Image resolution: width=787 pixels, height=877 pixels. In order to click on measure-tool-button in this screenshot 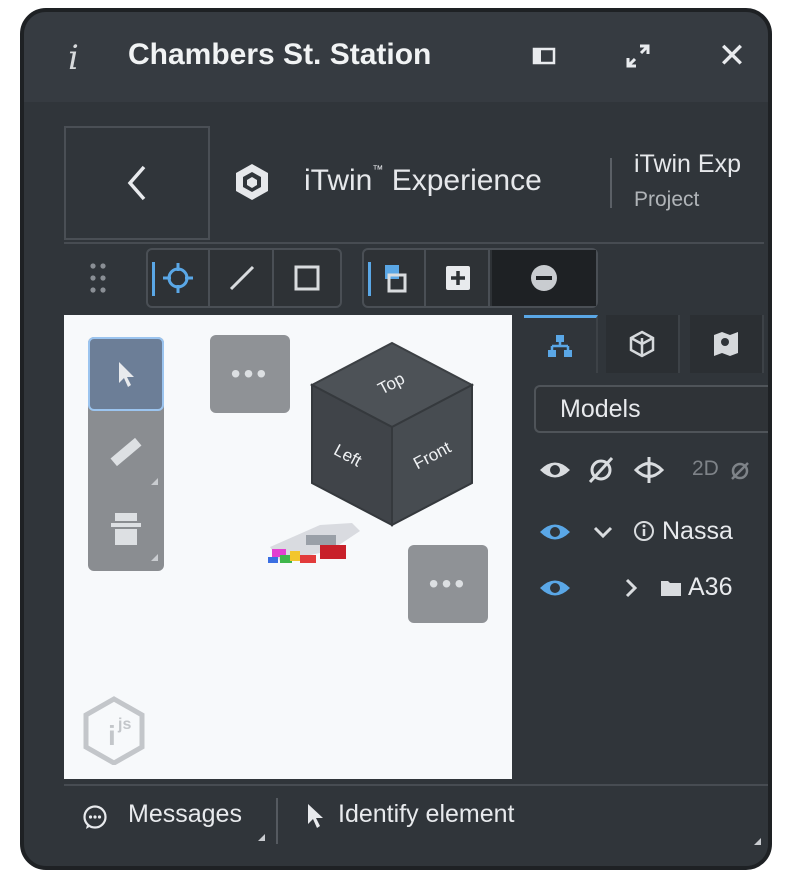, I will do `click(126, 453)`.